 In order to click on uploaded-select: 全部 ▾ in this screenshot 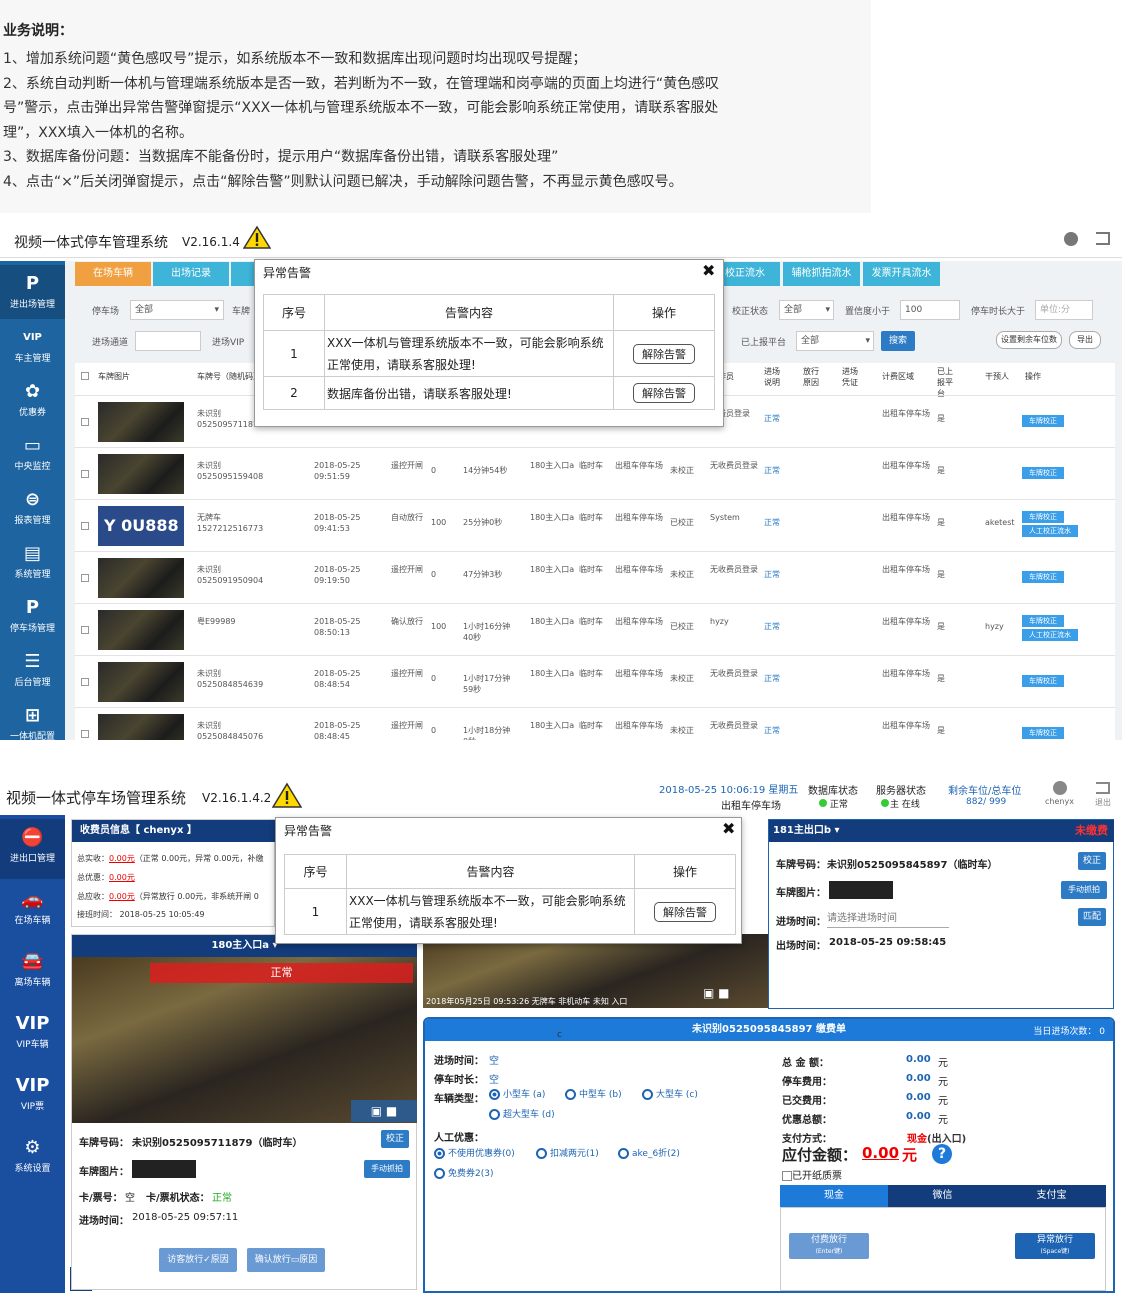, I will do `click(835, 341)`.